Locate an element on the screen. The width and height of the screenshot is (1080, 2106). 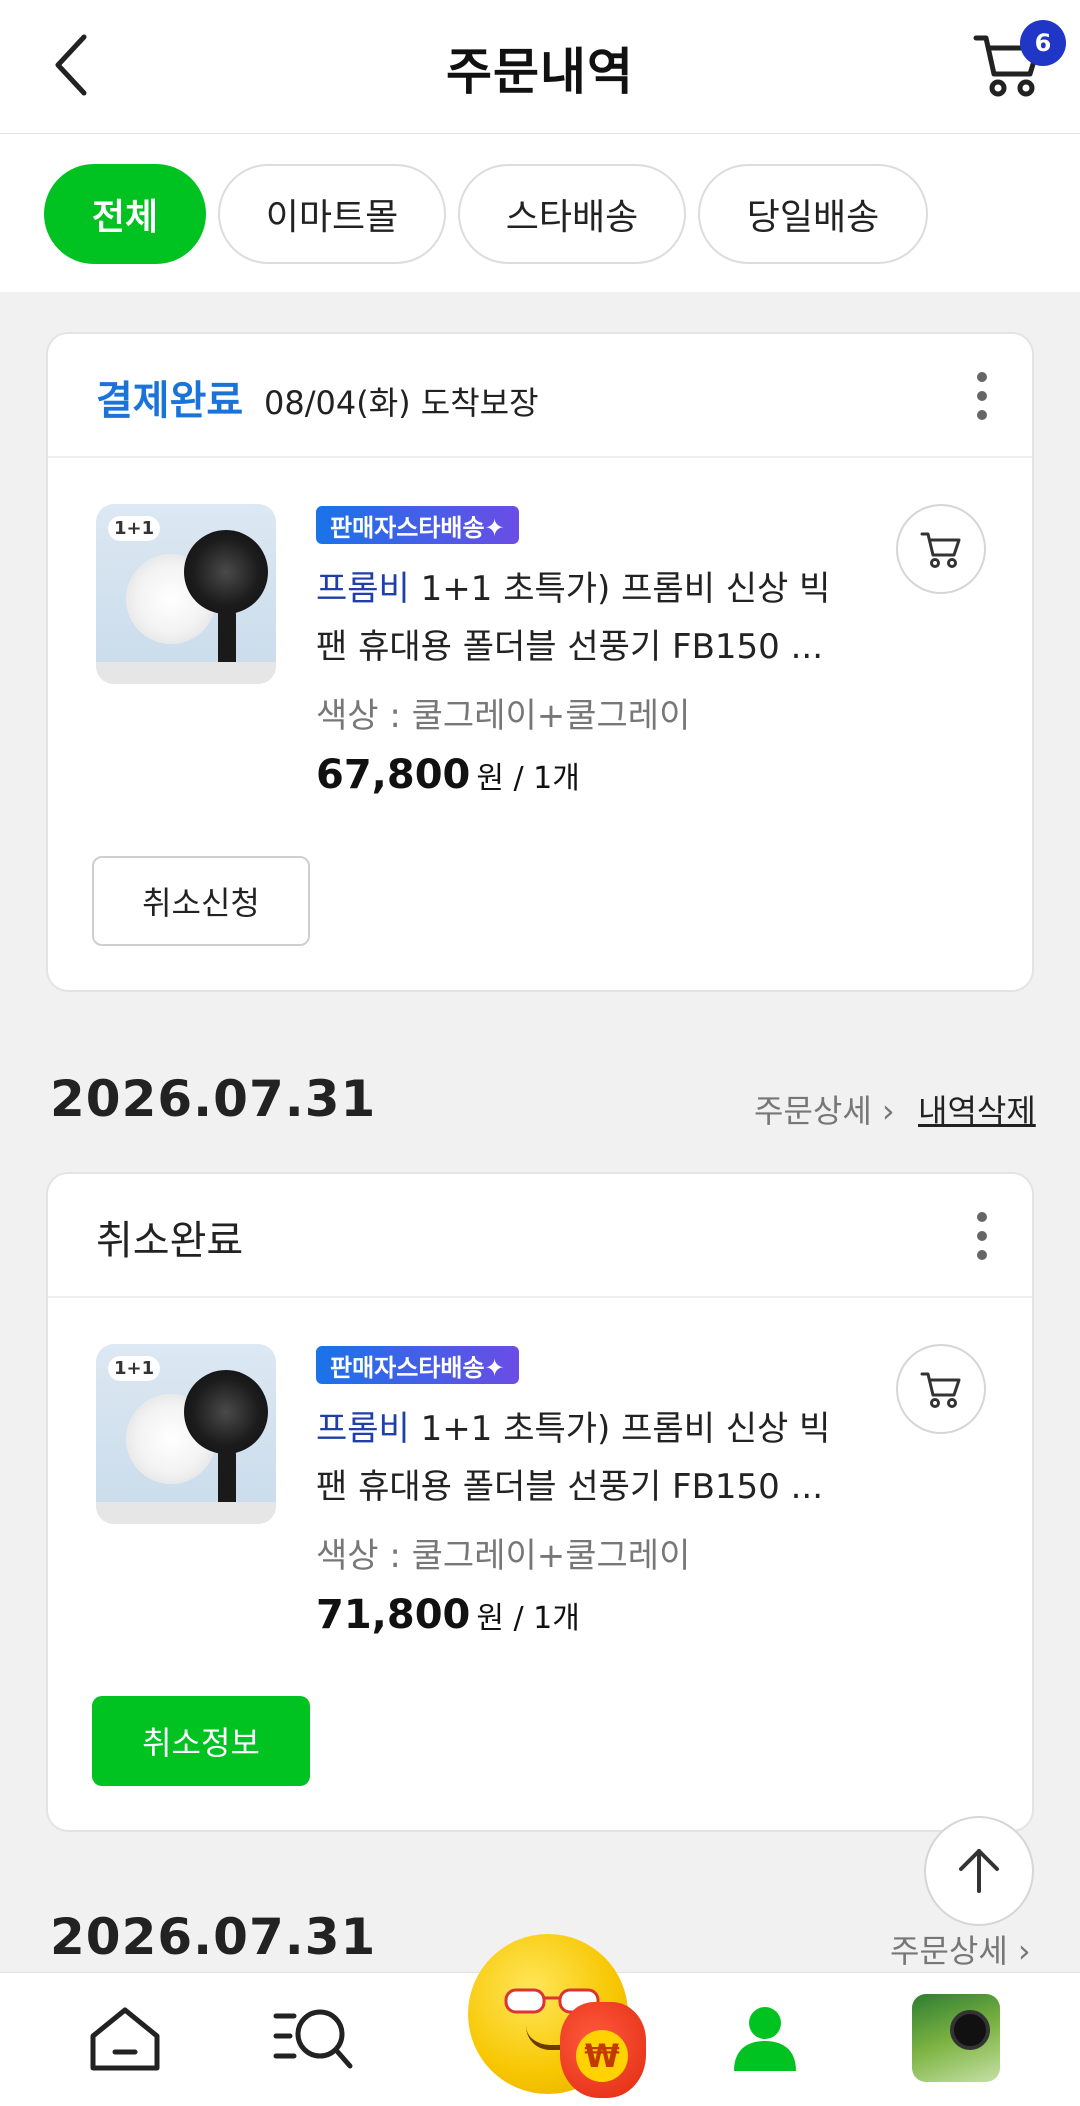
price-value: 71,800 is located at coordinates (393, 1615).